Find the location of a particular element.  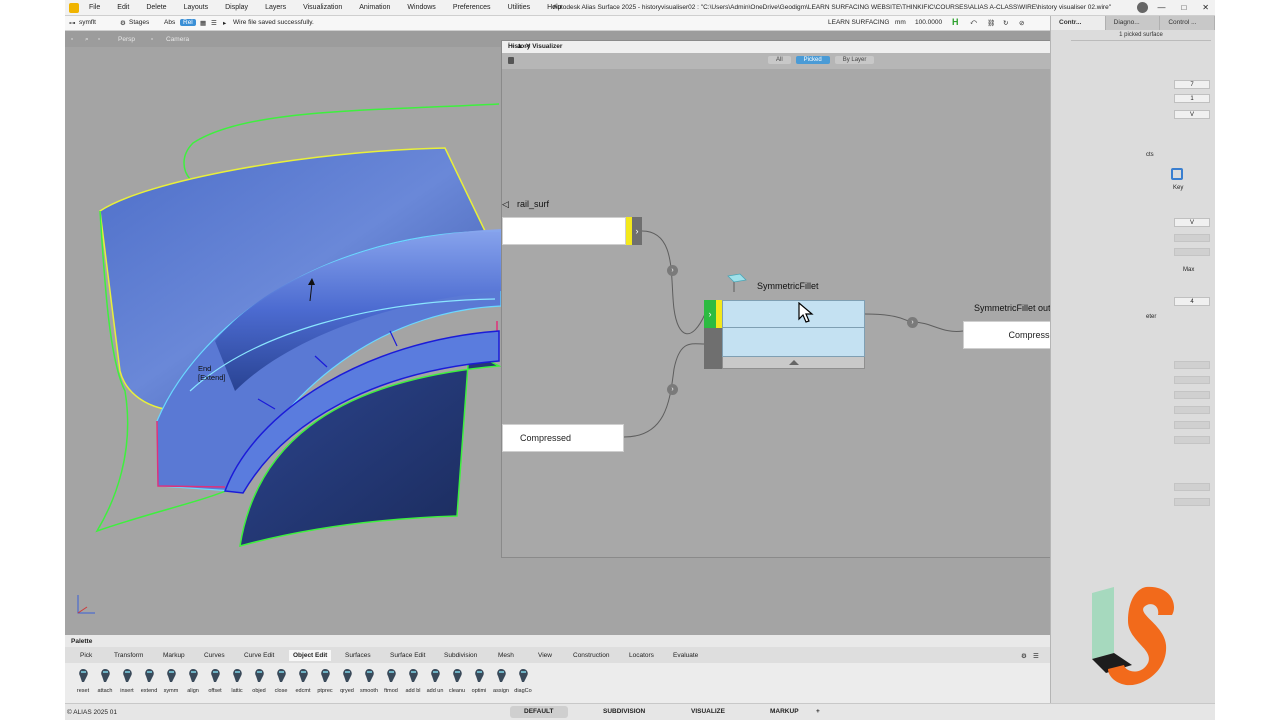

close-window-button: ✕ is located at coordinates (1205, 7).